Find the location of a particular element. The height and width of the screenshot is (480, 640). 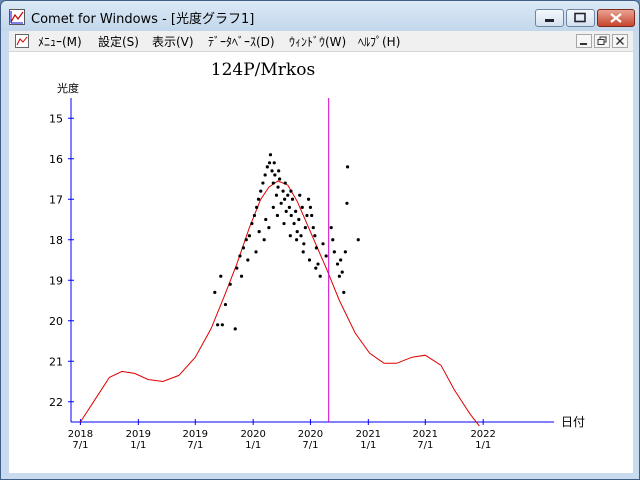

y-tick-label: 21 is located at coordinates (56, 361).